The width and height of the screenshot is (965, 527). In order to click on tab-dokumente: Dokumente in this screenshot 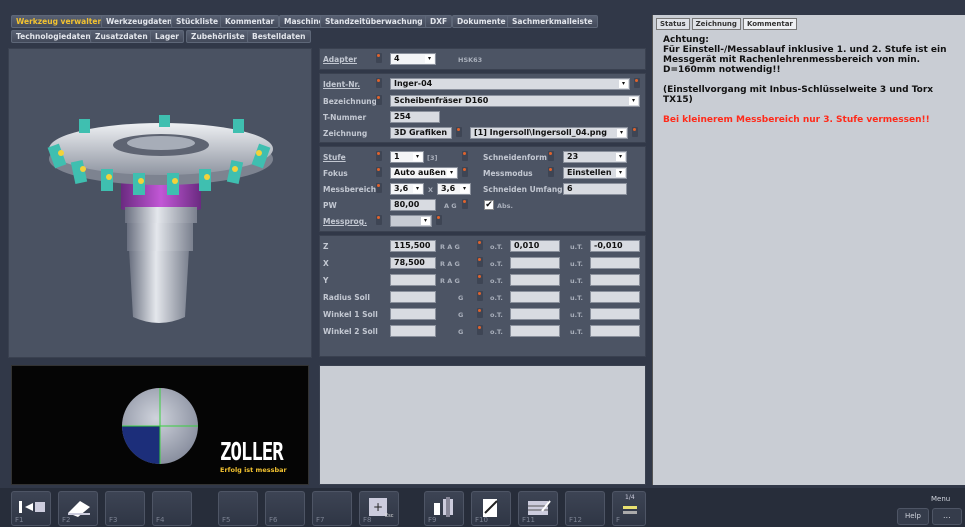, I will do `click(481, 21)`.